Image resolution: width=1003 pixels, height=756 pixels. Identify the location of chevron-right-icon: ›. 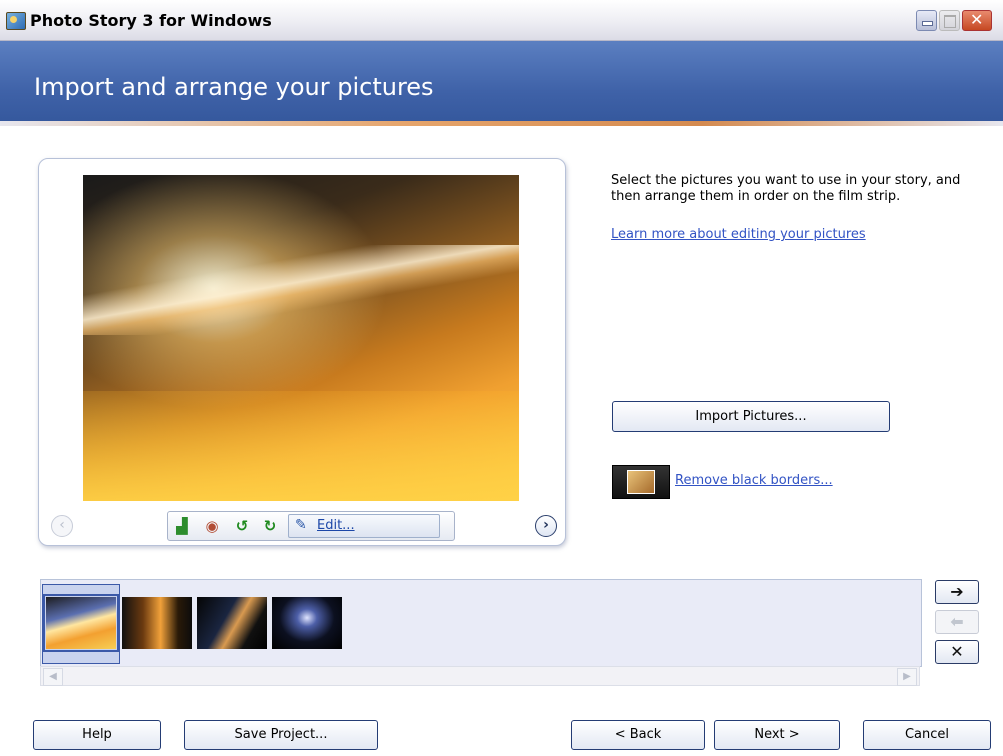
(546, 526).